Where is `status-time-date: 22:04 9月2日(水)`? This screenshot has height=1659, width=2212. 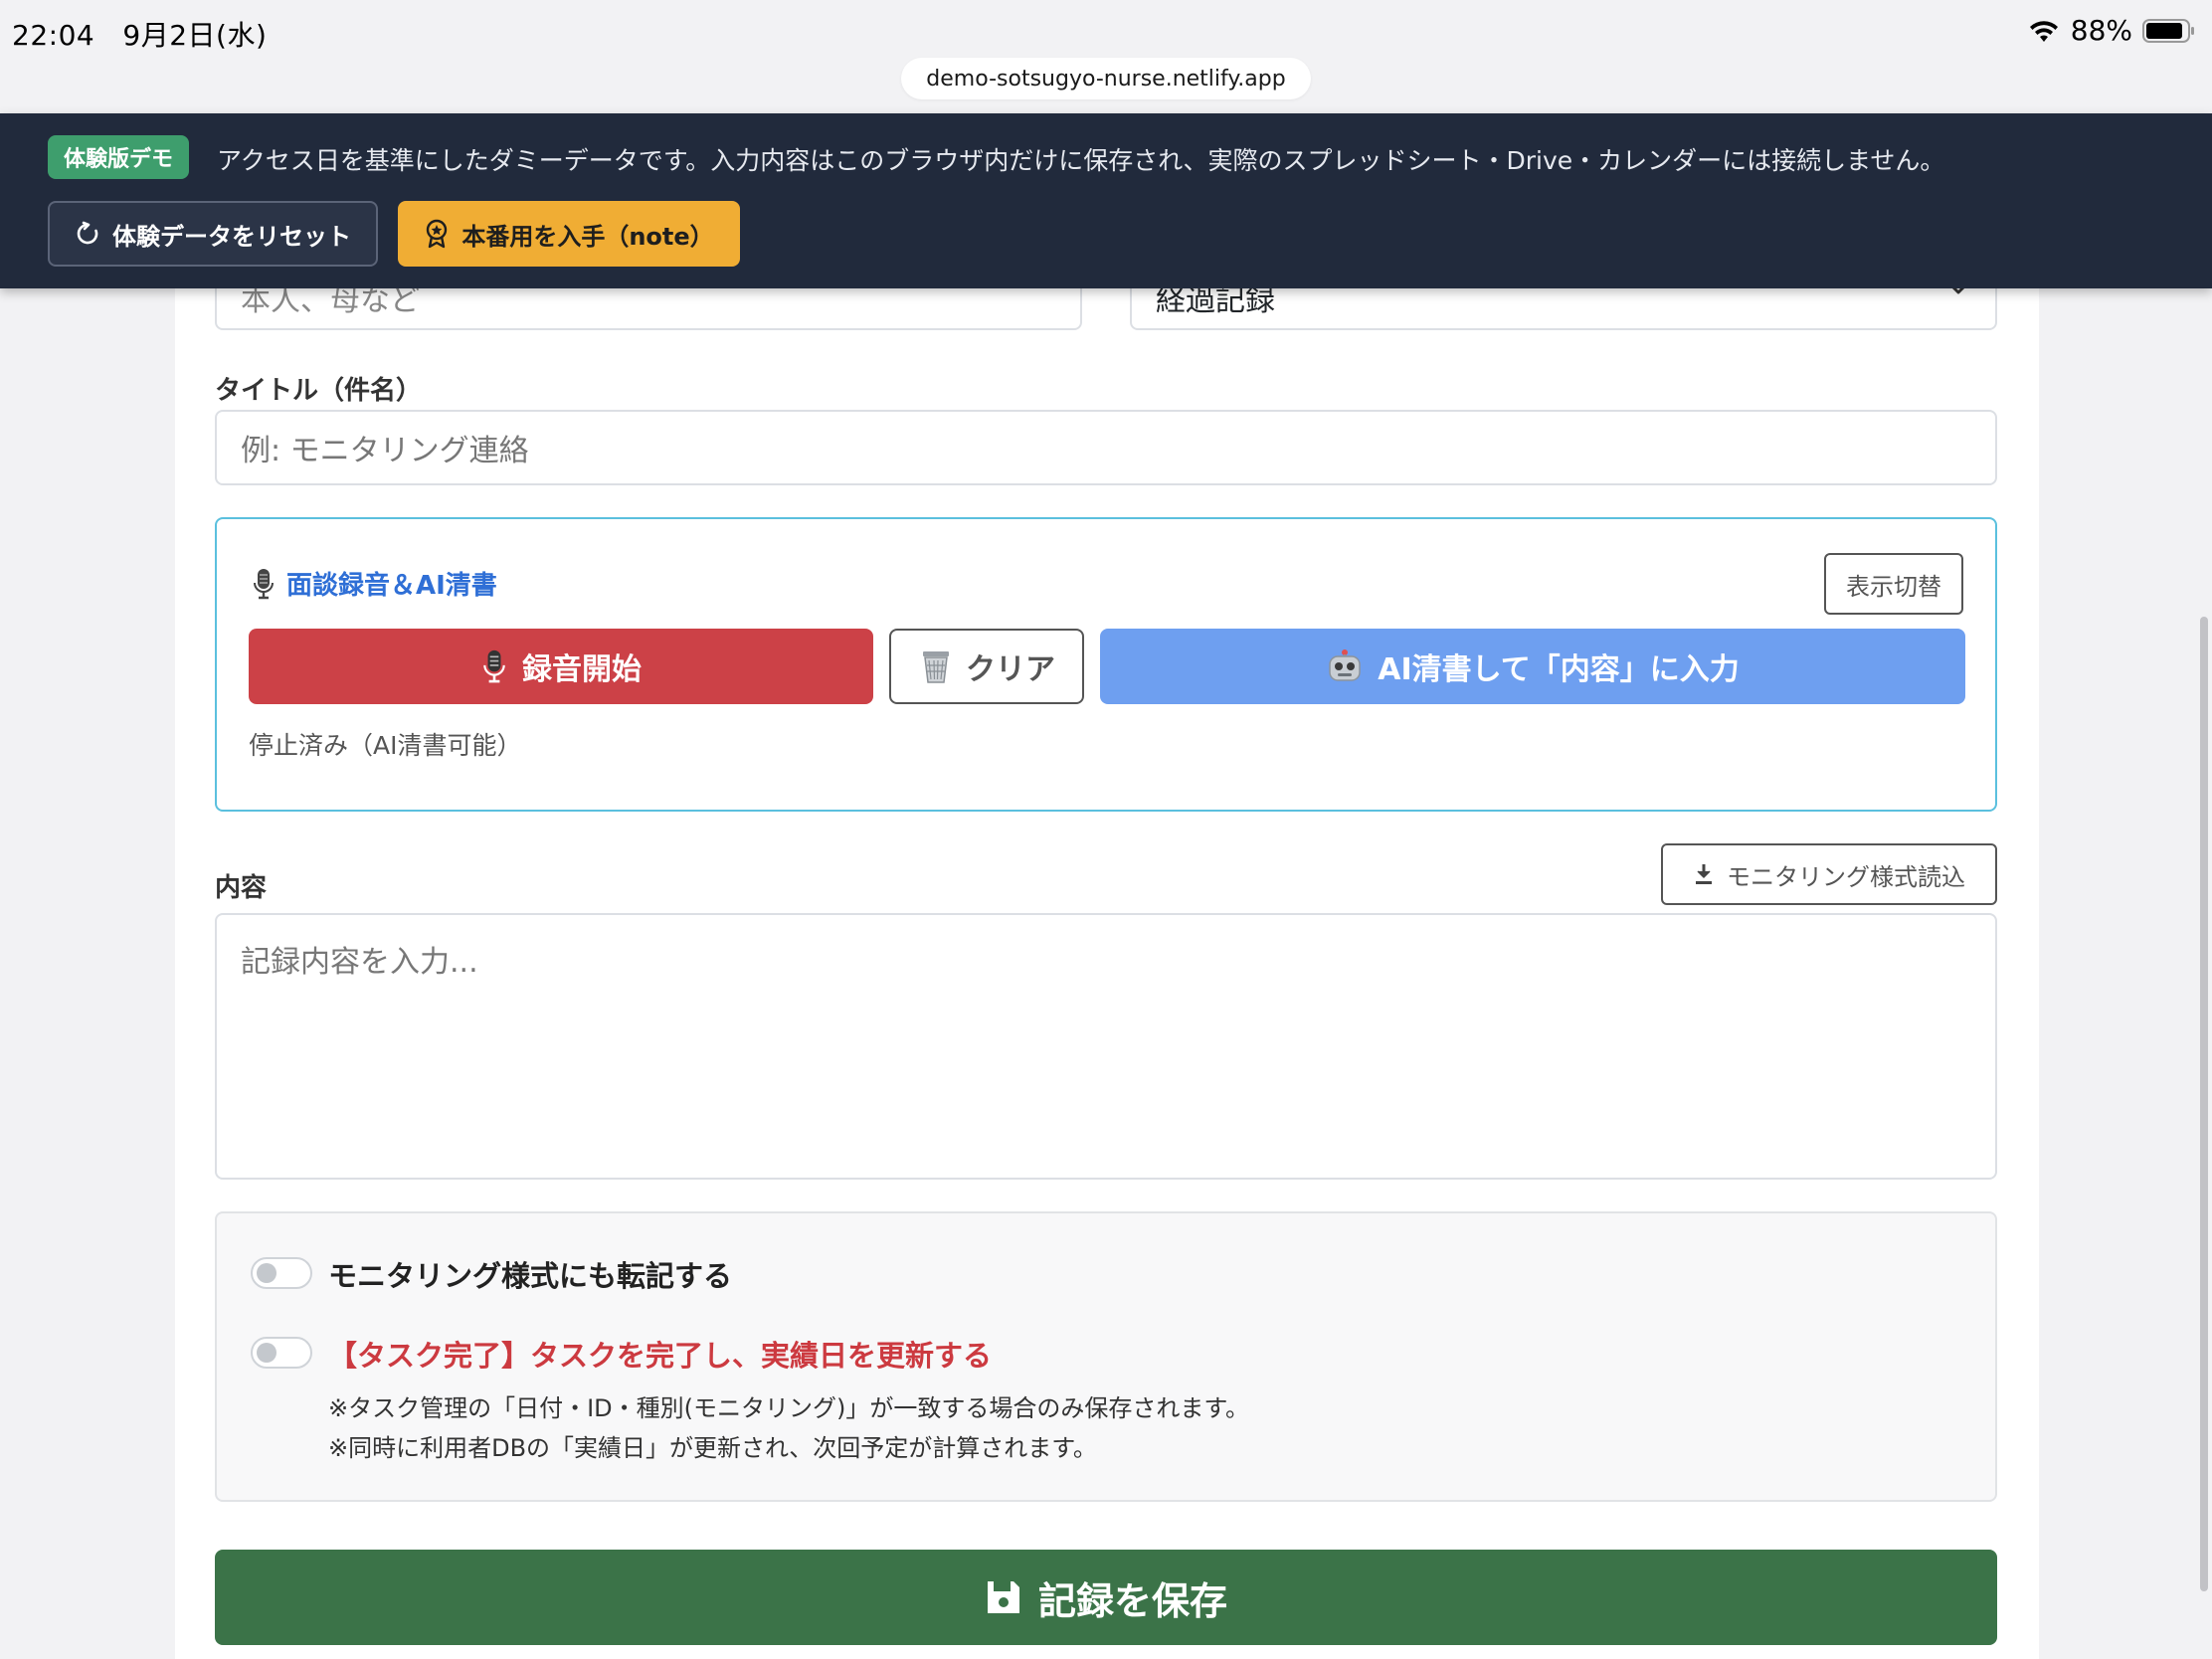 status-time-date: 22:04 9月2日(水) is located at coordinates (140, 35).